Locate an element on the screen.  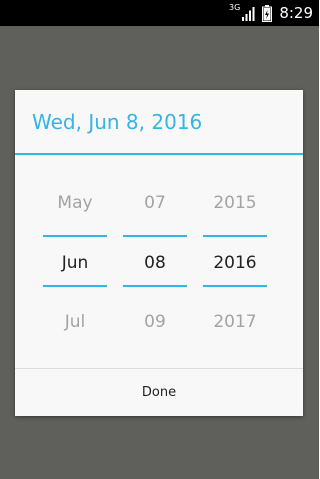
year-selected: 2016 is located at coordinates (235, 263).